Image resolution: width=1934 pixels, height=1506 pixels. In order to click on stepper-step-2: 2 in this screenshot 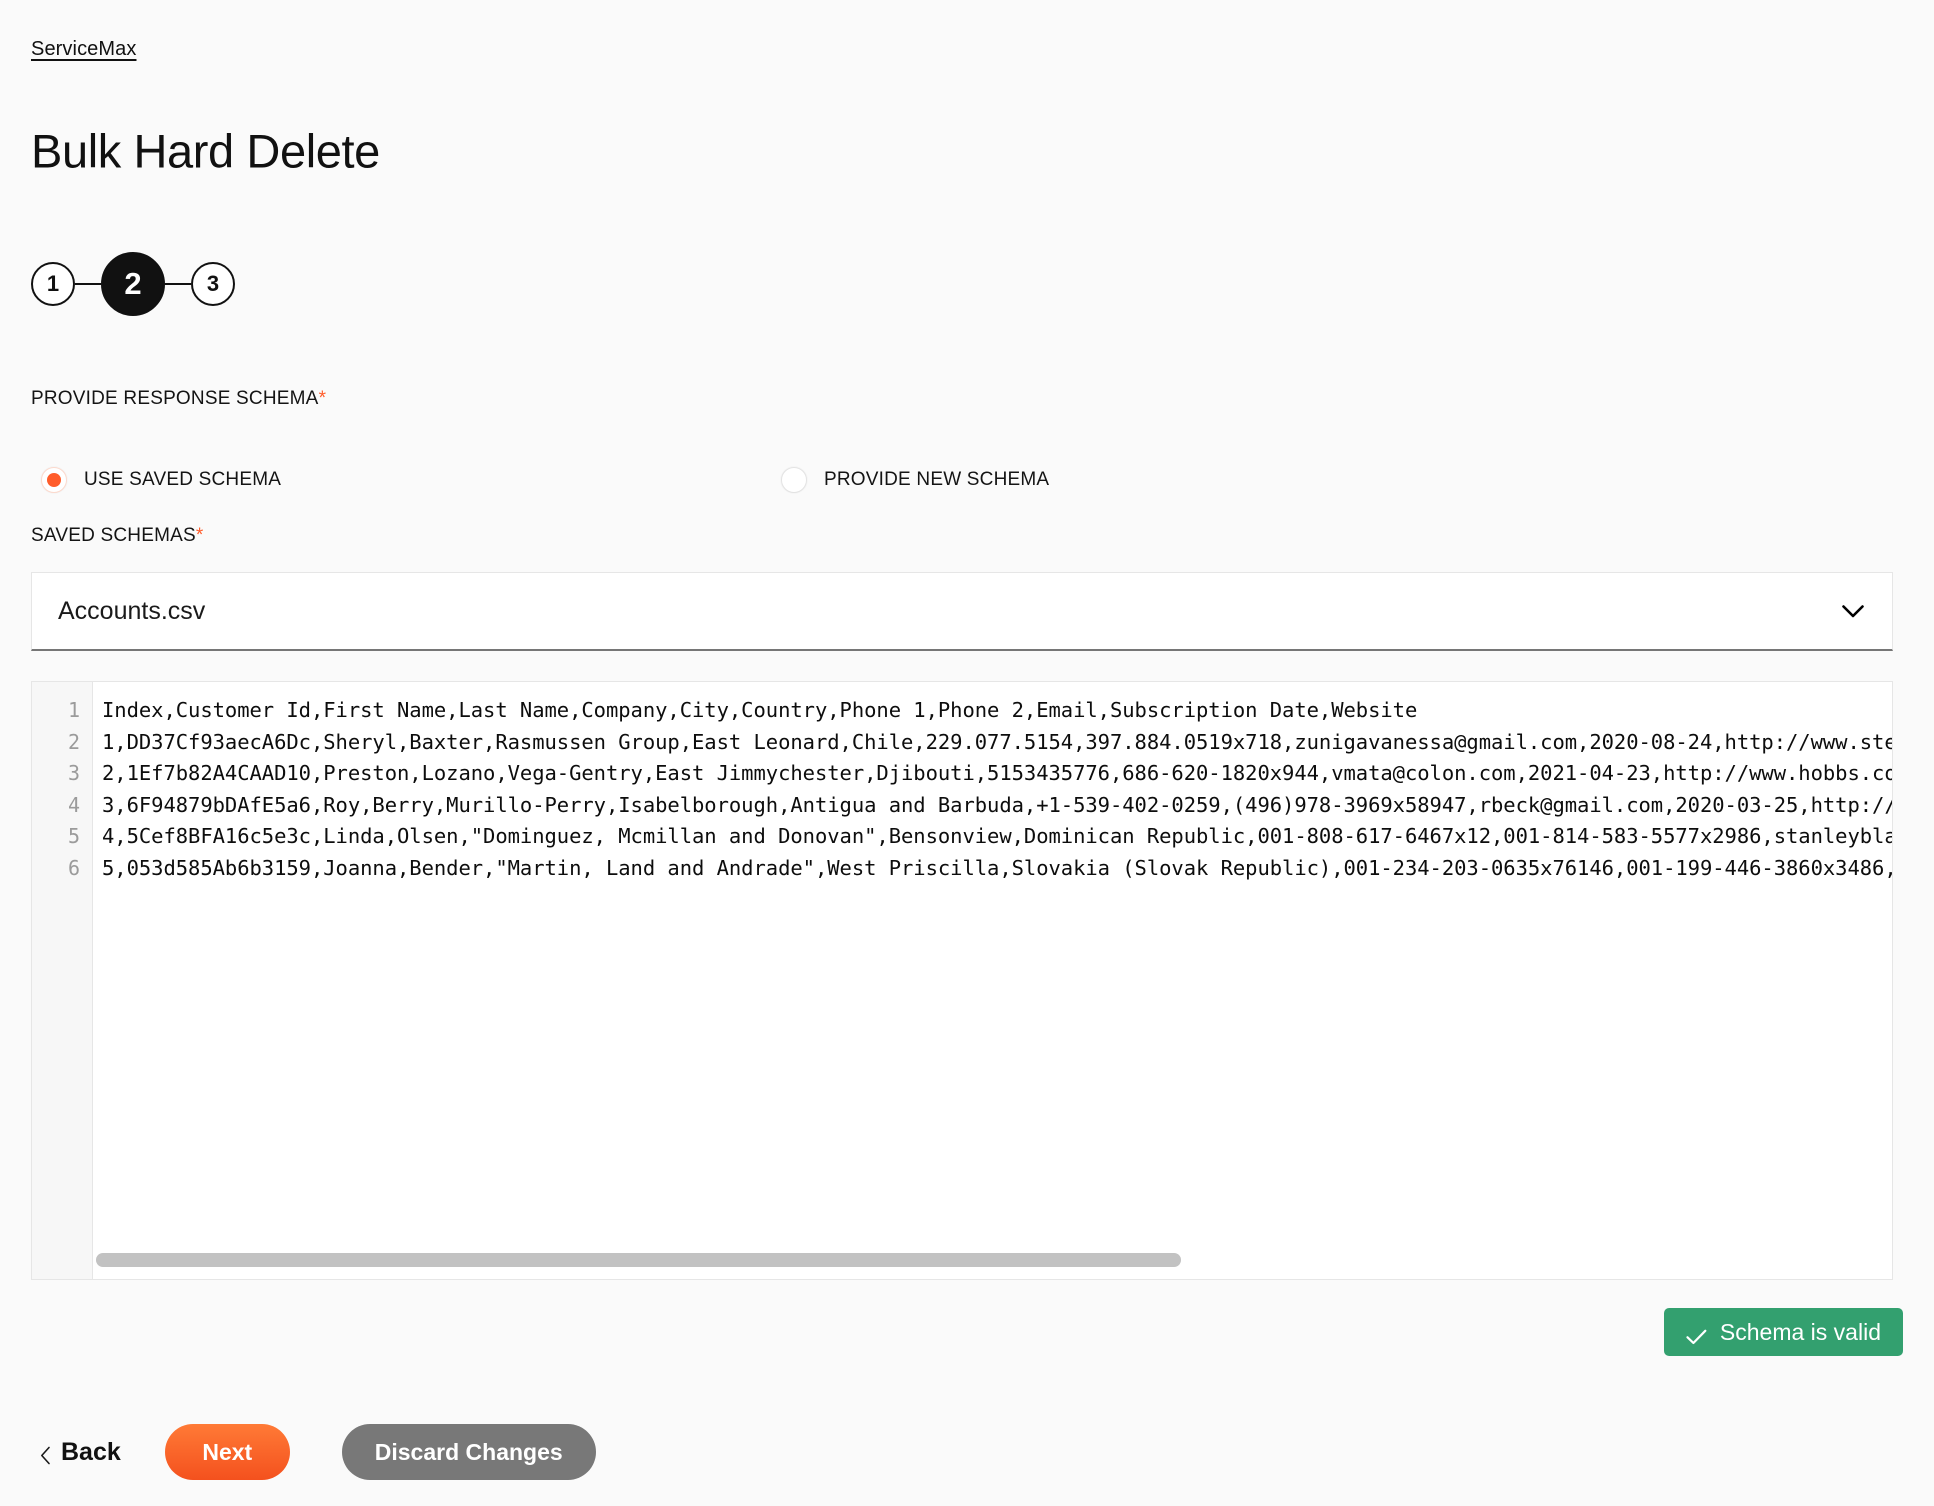, I will do `click(133, 284)`.